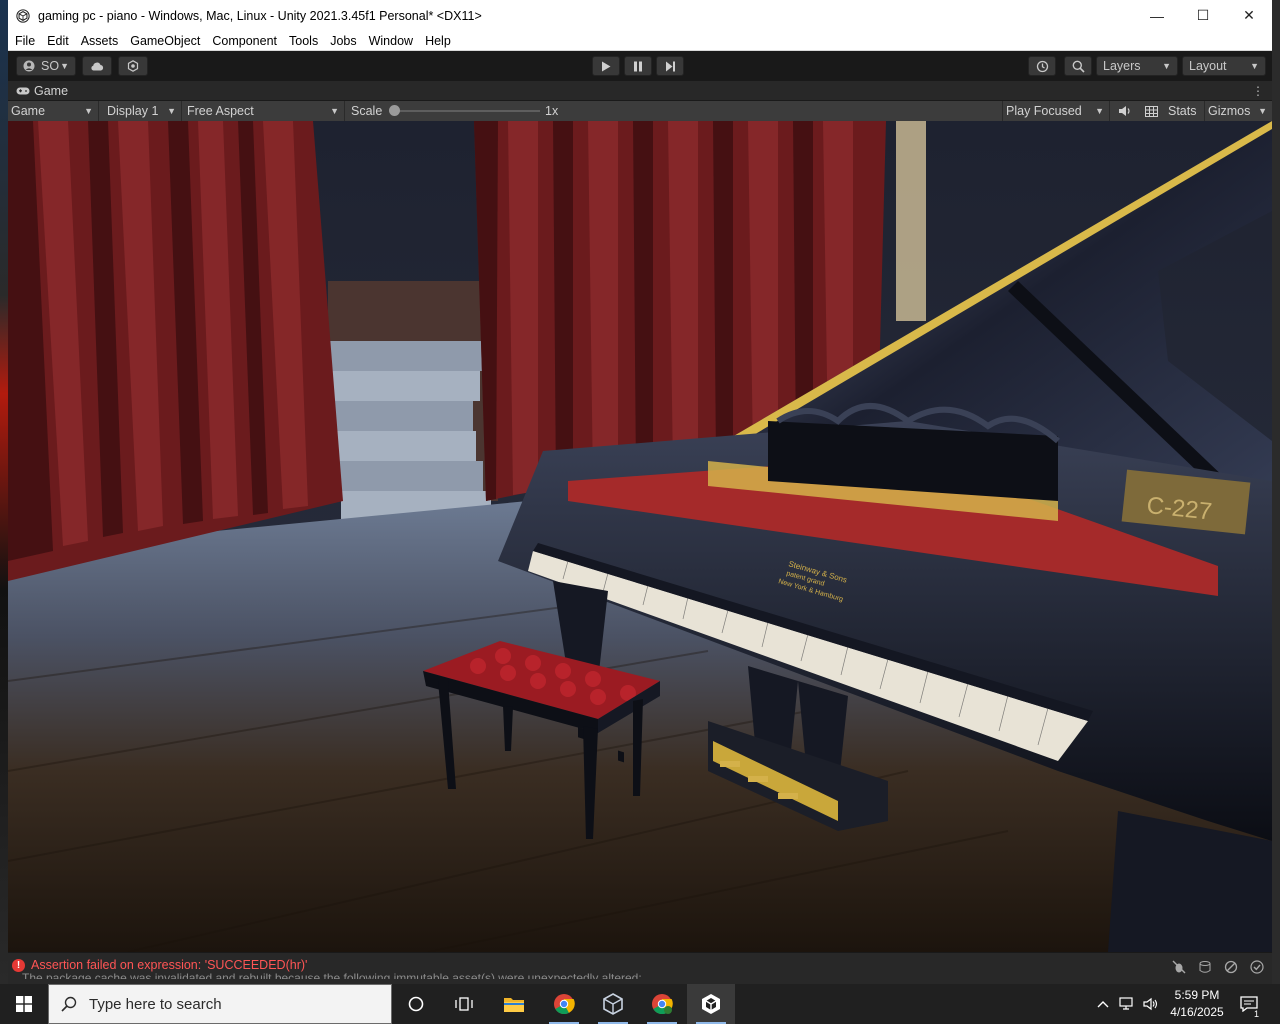  Describe the element at coordinates (1197, 995) in the screenshot. I see `clock-time: 5:59 PM` at that location.